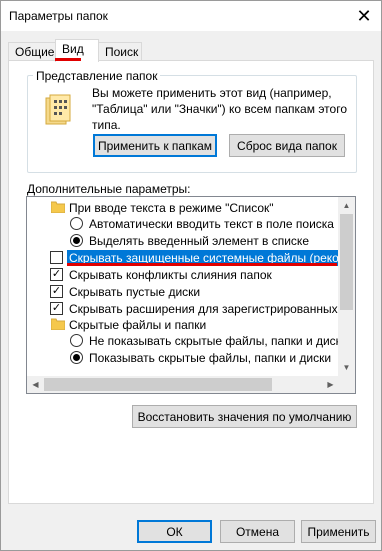 This screenshot has width=382, height=551. Describe the element at coordinates (346, 205) in the screenshot. I see `scroll-up-icon: ▲` at that location.